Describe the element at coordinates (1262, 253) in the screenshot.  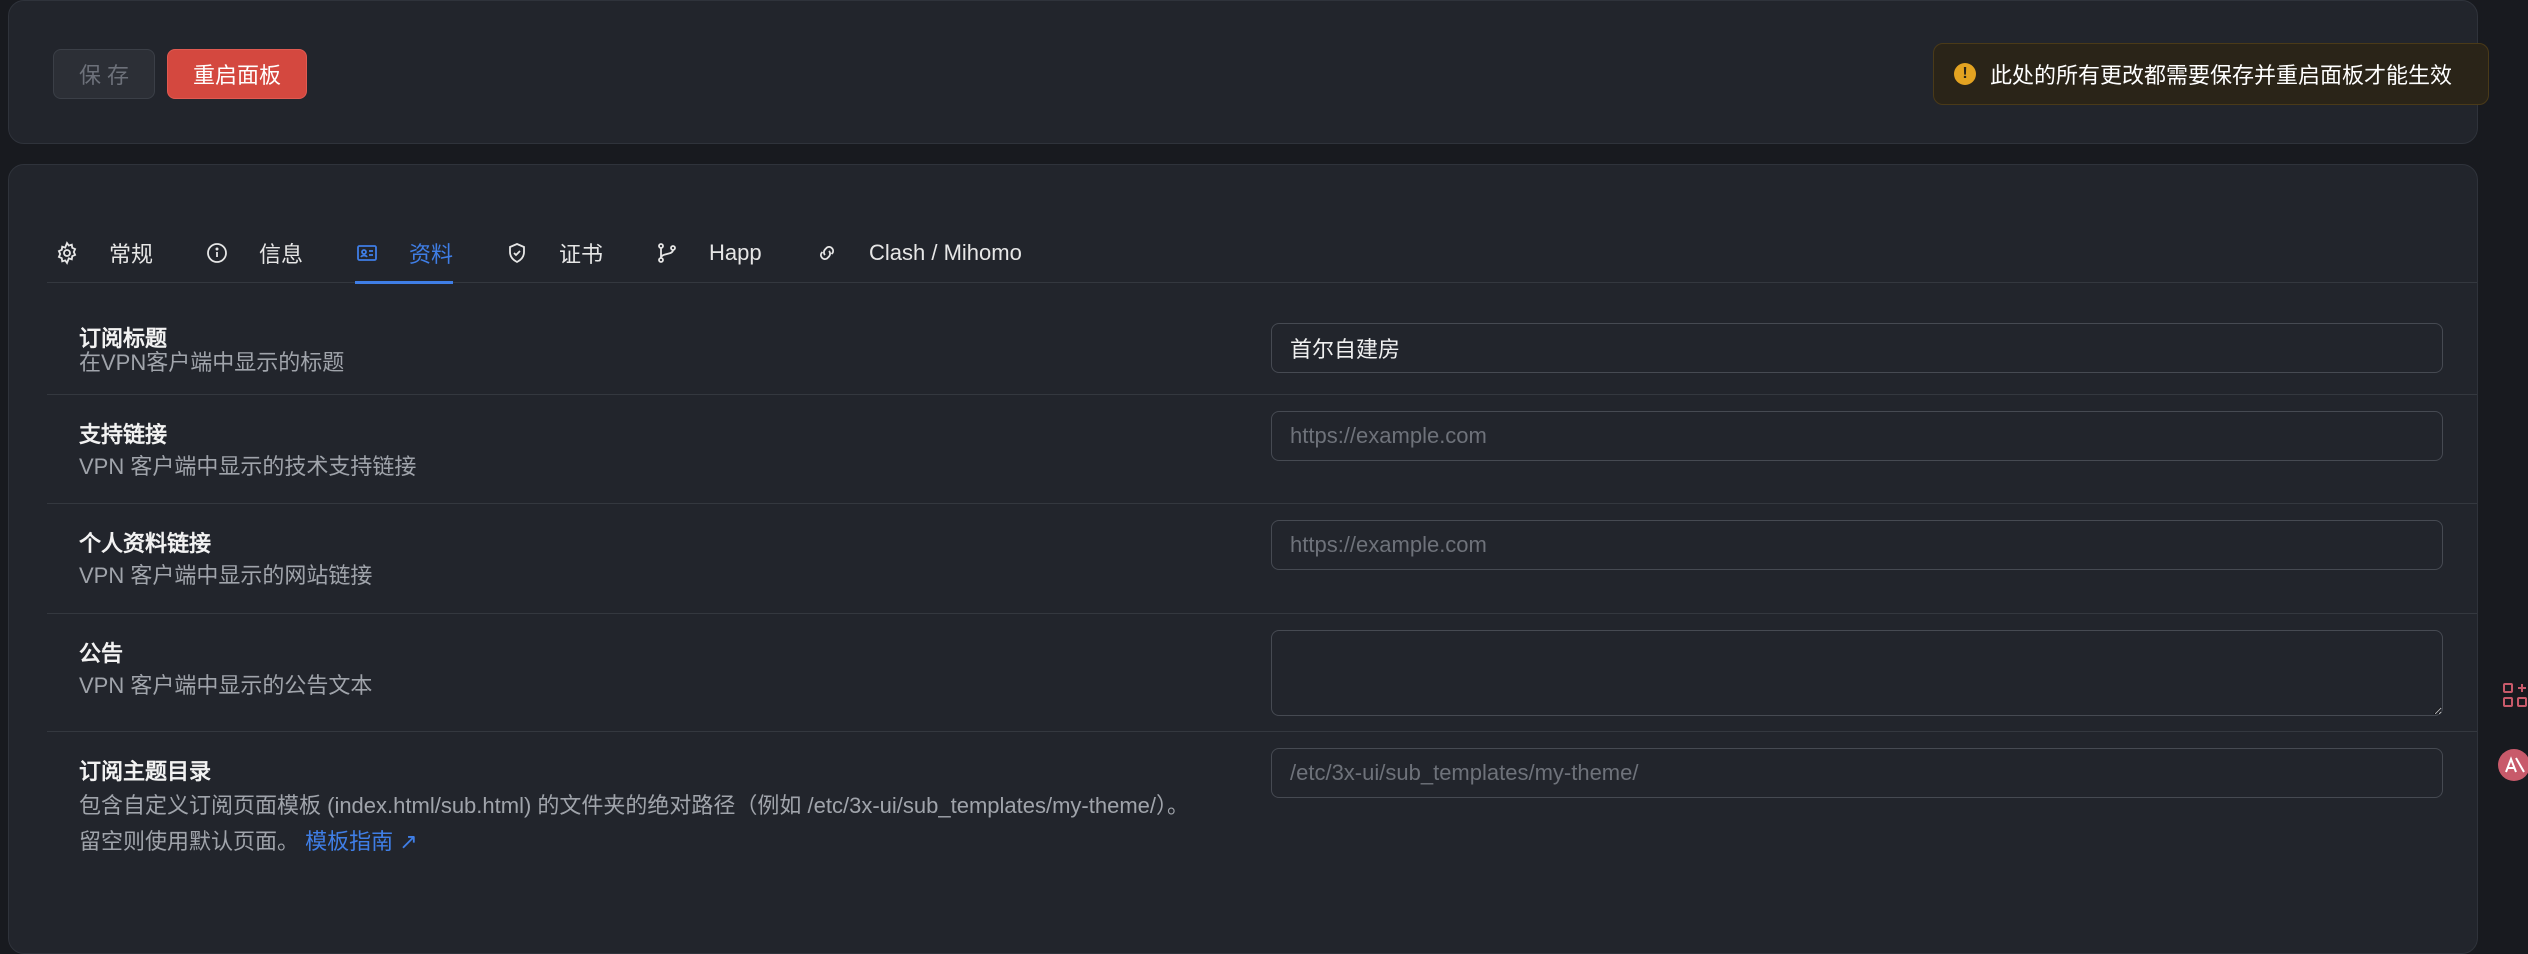
I see `tab-bar: 常规 信息 资料 证书 Happ Clash / Mihomo` at that location.